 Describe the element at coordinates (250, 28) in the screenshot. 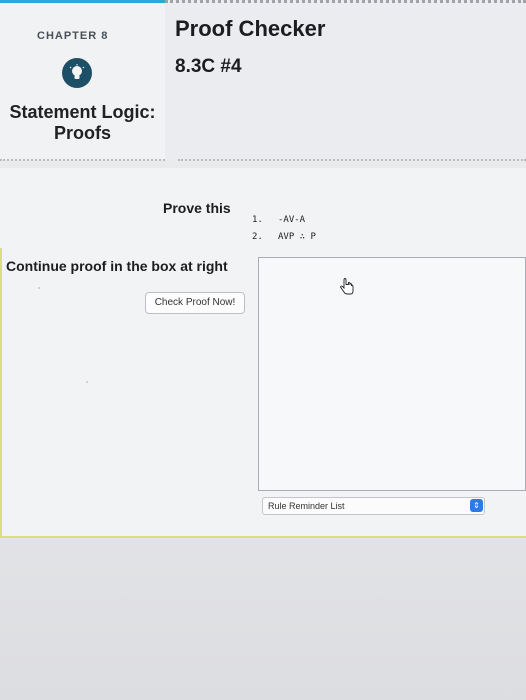

I see `app-title: Proof Checker` at that location.